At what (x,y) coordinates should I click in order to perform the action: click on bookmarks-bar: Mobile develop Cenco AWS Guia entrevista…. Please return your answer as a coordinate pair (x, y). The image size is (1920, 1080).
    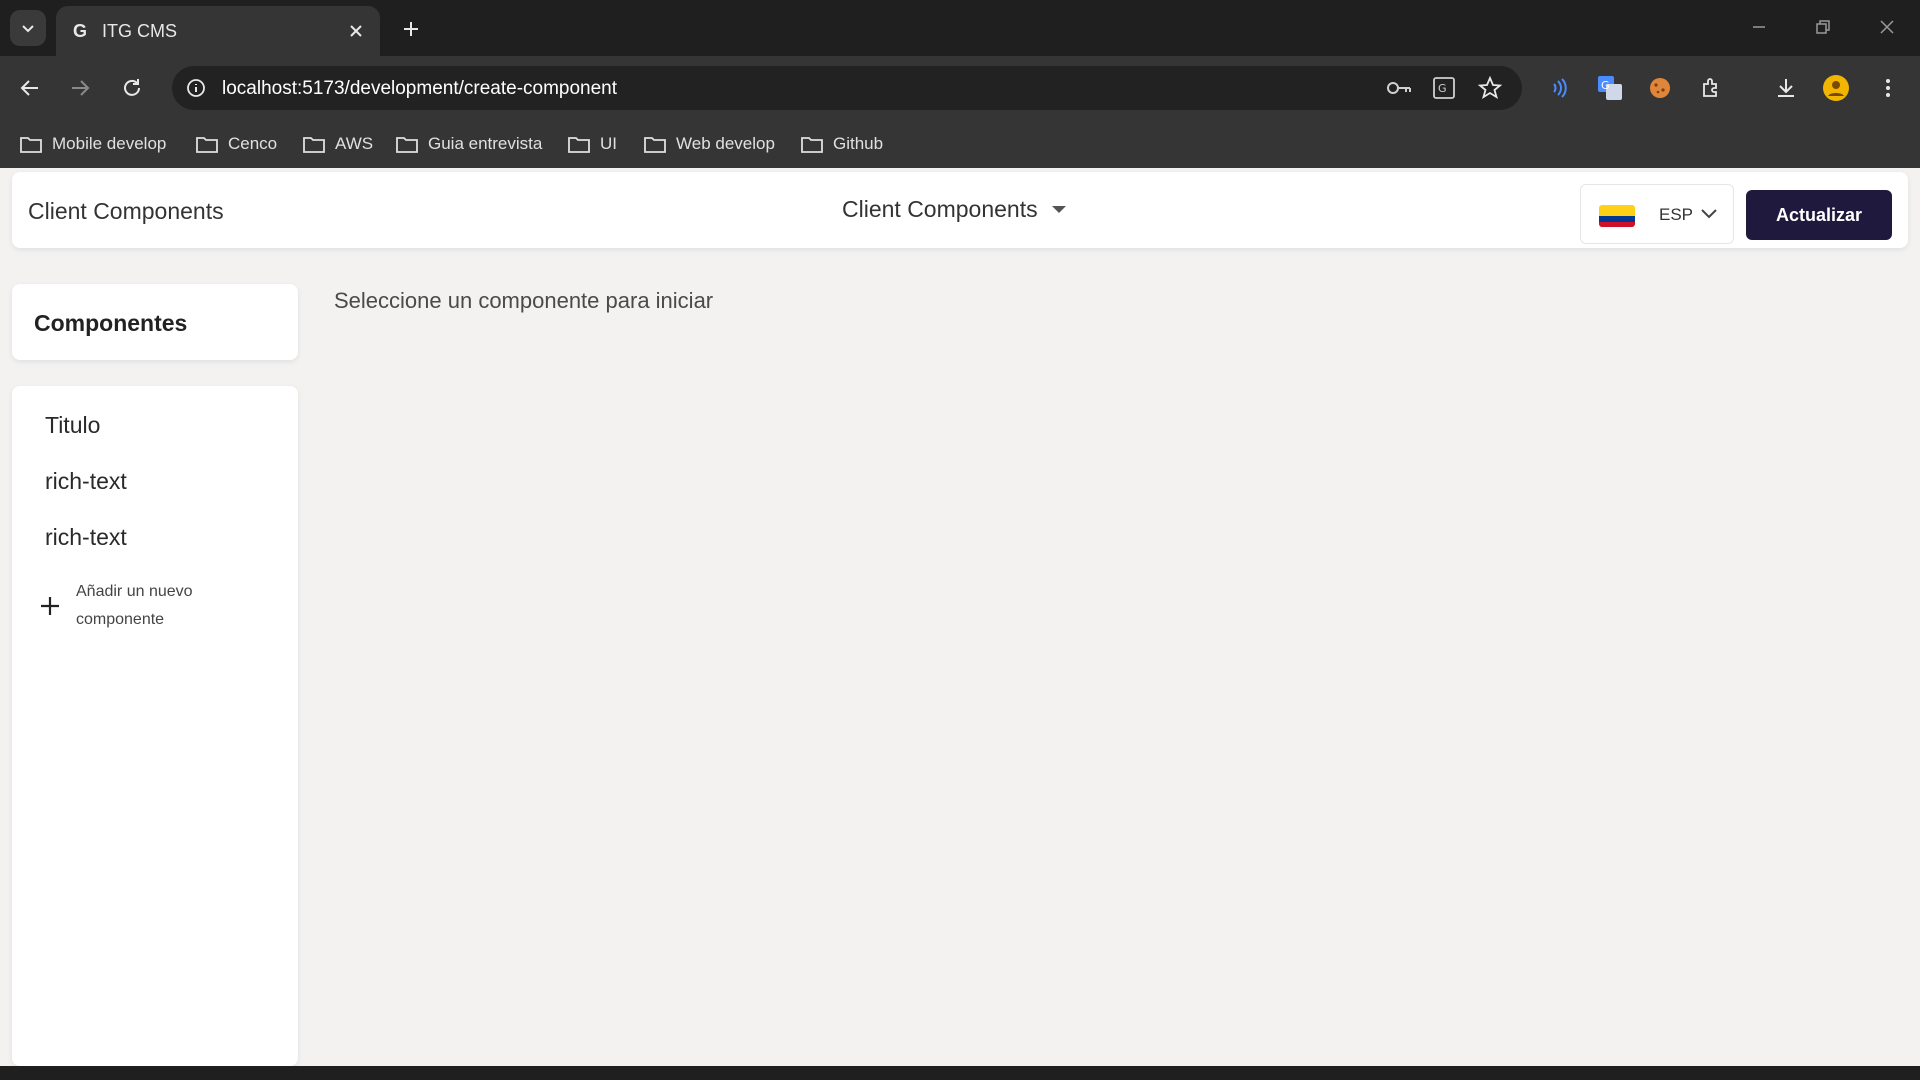
    Looking at the image, I should click on (960, 144).